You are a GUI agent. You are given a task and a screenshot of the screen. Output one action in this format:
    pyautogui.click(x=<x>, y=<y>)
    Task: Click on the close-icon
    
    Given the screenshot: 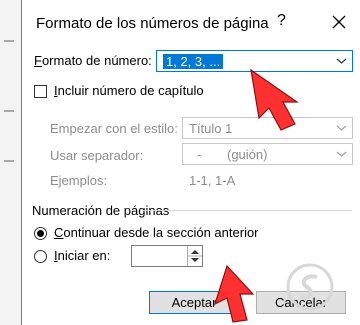 What is the action you would take?
    pyautogui.click(x=339, y=22)
    